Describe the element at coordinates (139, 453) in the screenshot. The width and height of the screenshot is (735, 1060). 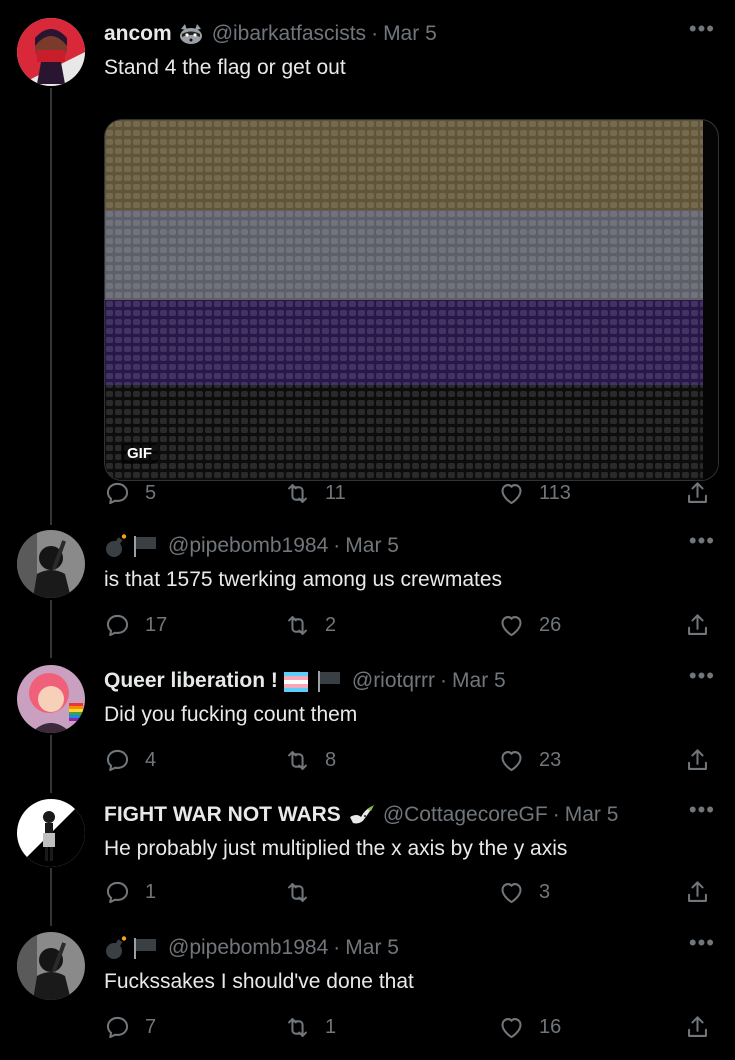
I see `gif-badge: GIF` at that location.